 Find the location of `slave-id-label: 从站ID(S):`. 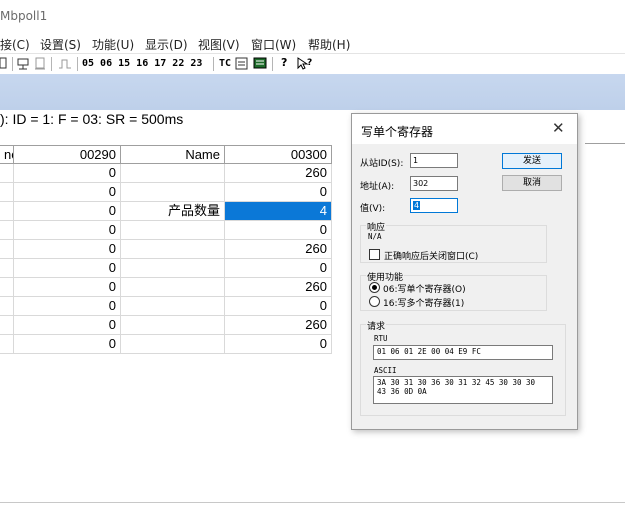

slave-id-label: 从站ID(S): is located at coordinates (382, 164).